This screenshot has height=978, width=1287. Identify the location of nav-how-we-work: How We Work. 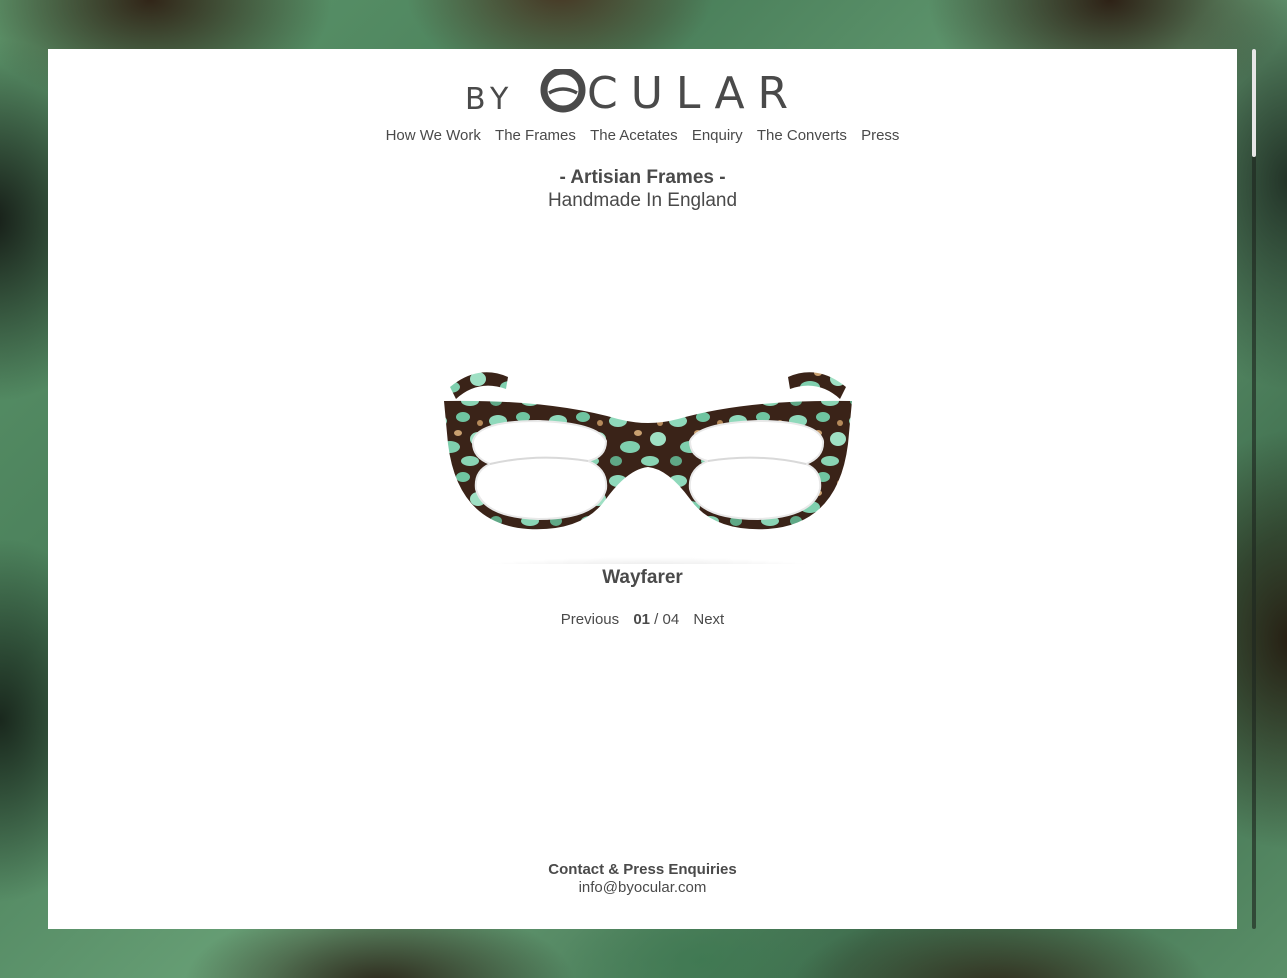
(433, 135).